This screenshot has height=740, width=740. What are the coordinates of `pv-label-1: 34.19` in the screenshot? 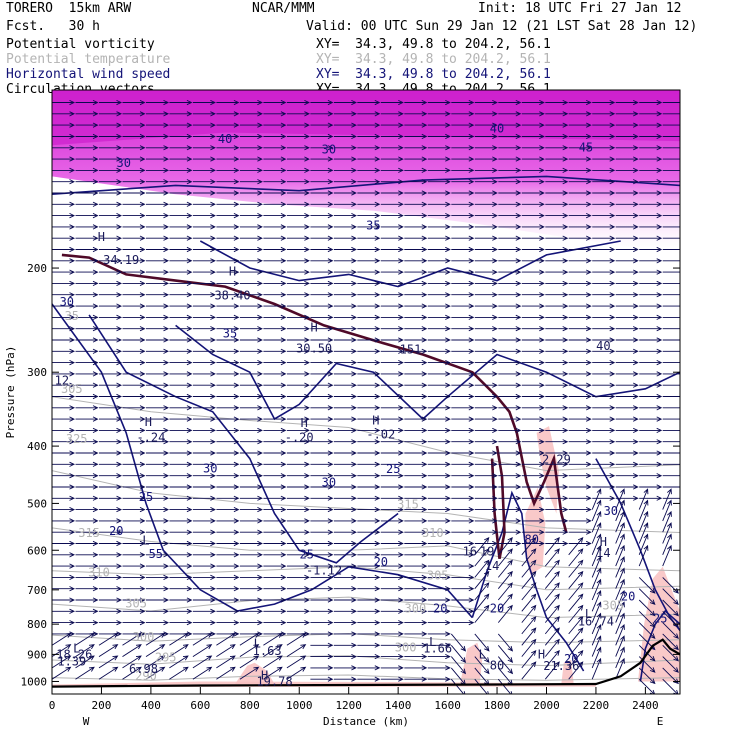 It's located at (121, 260).